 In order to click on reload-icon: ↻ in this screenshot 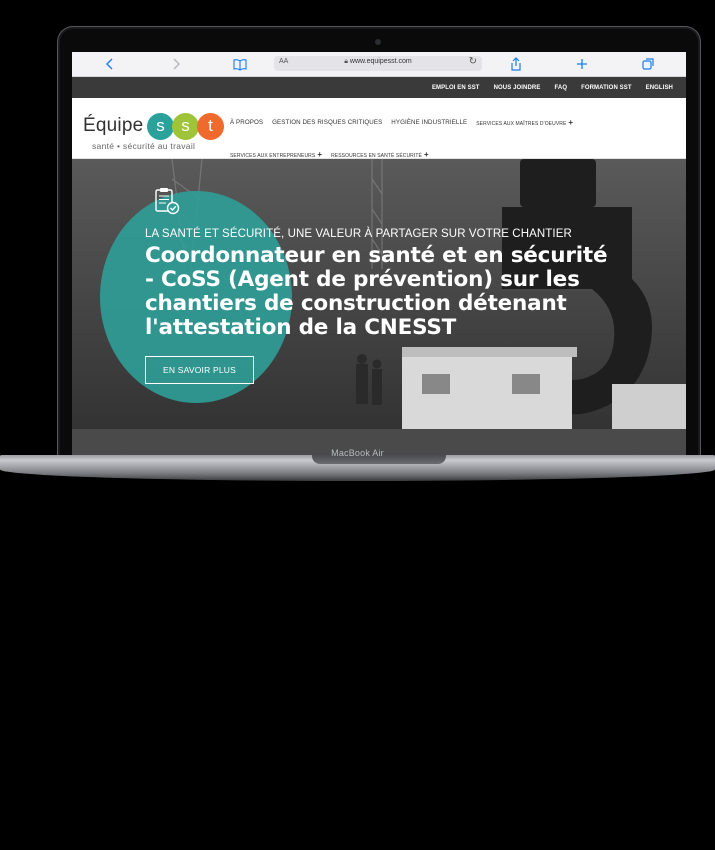, I will do `click(473, 61)`.